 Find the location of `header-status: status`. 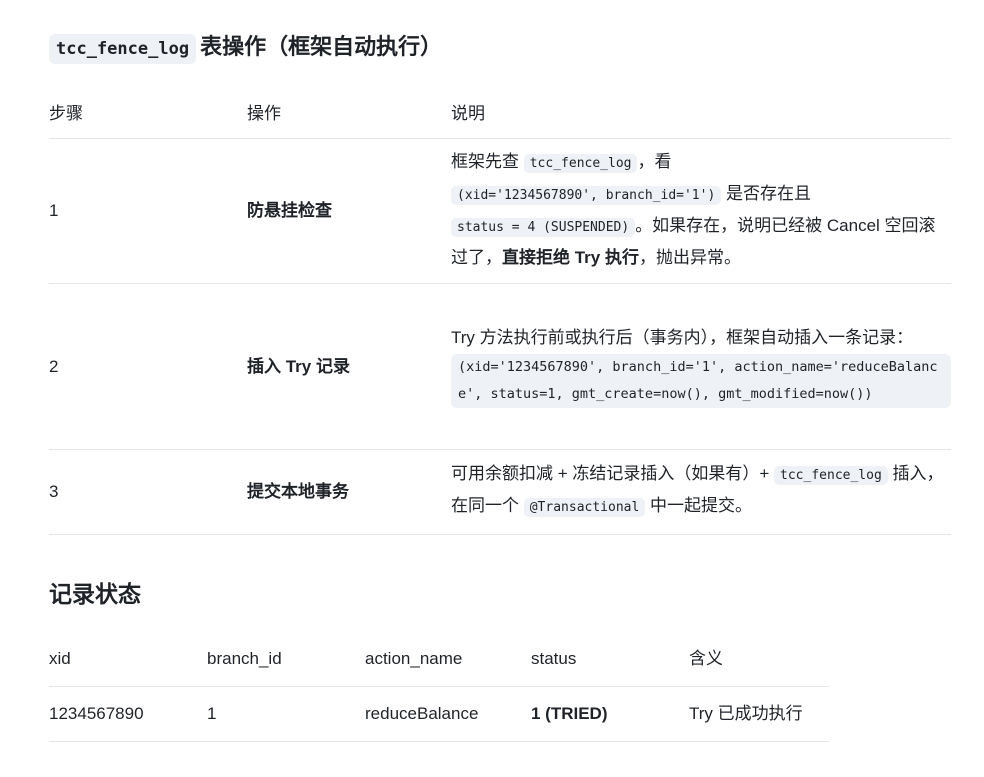

header-status: status is located at coordinates (554, 658).